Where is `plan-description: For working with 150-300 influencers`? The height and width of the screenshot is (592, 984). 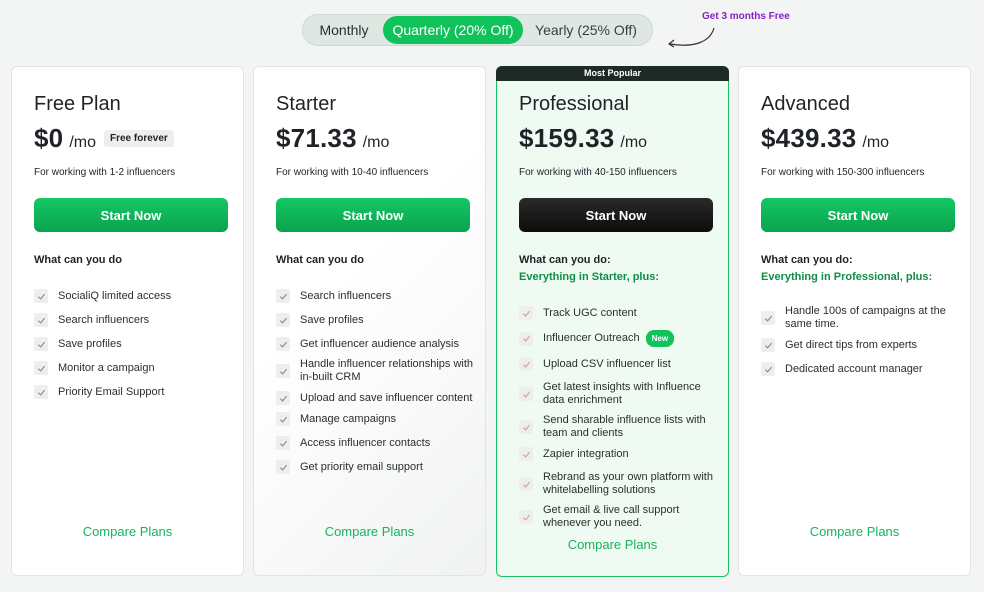 plan-description: For working with 150-300 influencers is located at coordinates (843, 172).